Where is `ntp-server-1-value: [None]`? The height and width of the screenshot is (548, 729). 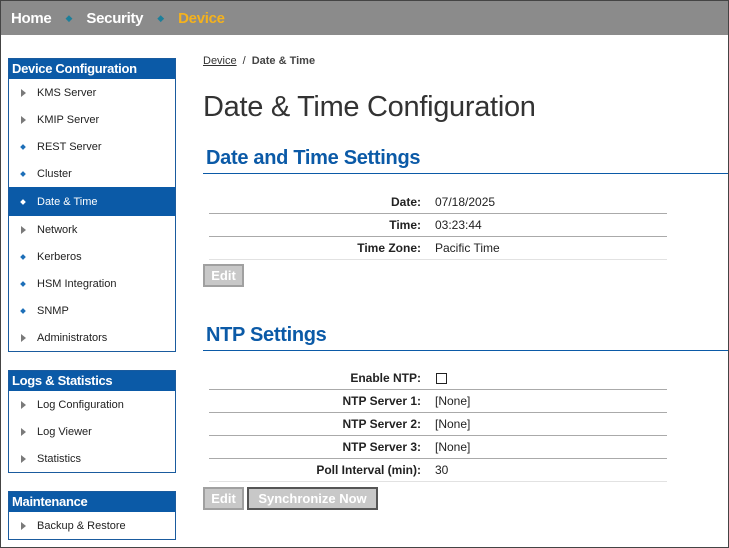 ntp-server-1-value: [None] is located at coordinates (453, 401).